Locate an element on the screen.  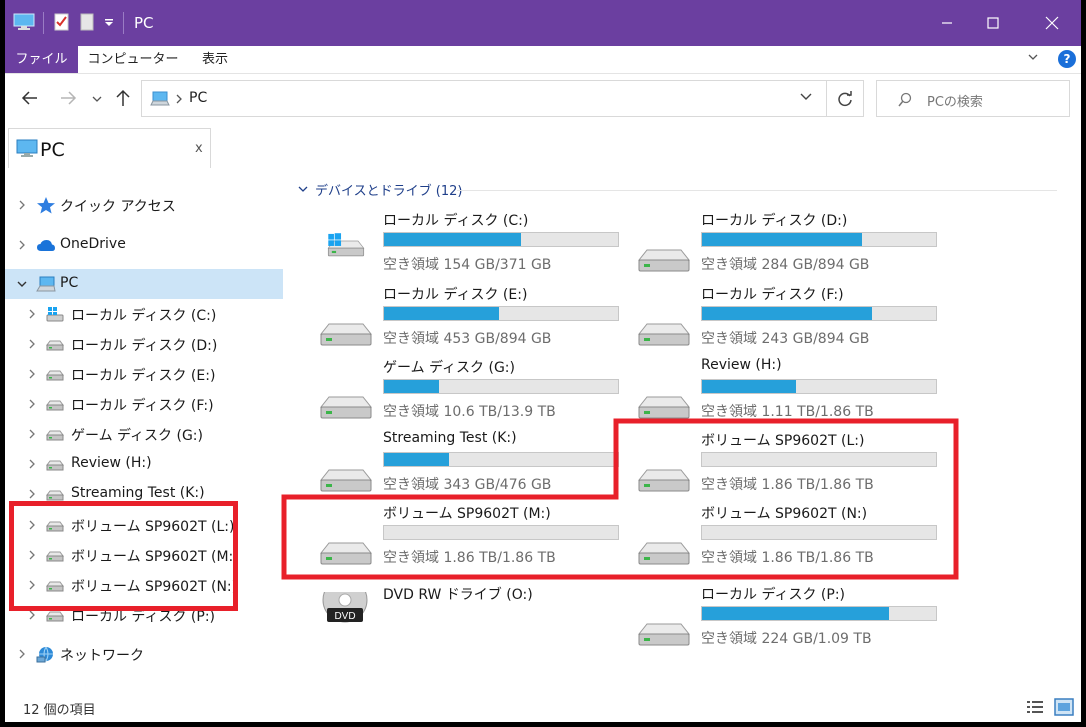
refresh-button is located at coordinates (845, 98).